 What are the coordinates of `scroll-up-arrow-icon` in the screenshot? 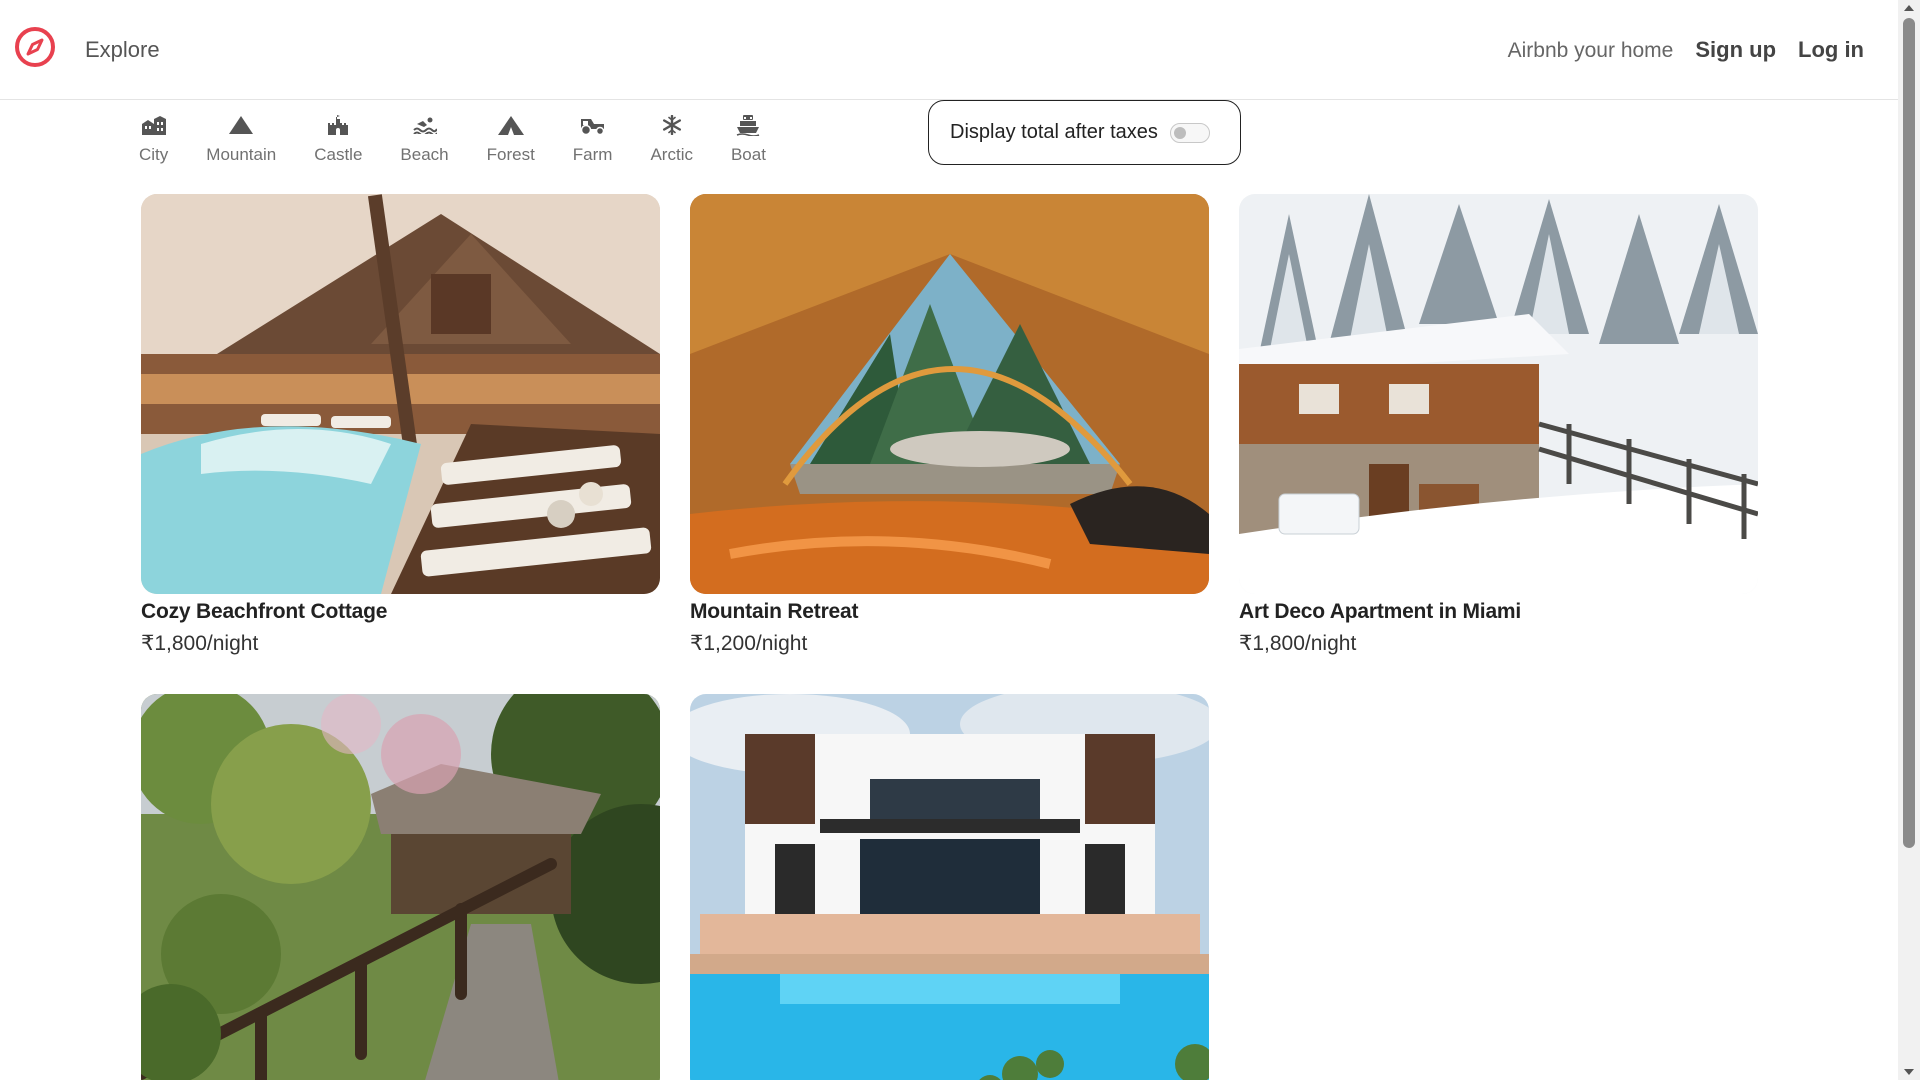 It's located at (1909, 8).